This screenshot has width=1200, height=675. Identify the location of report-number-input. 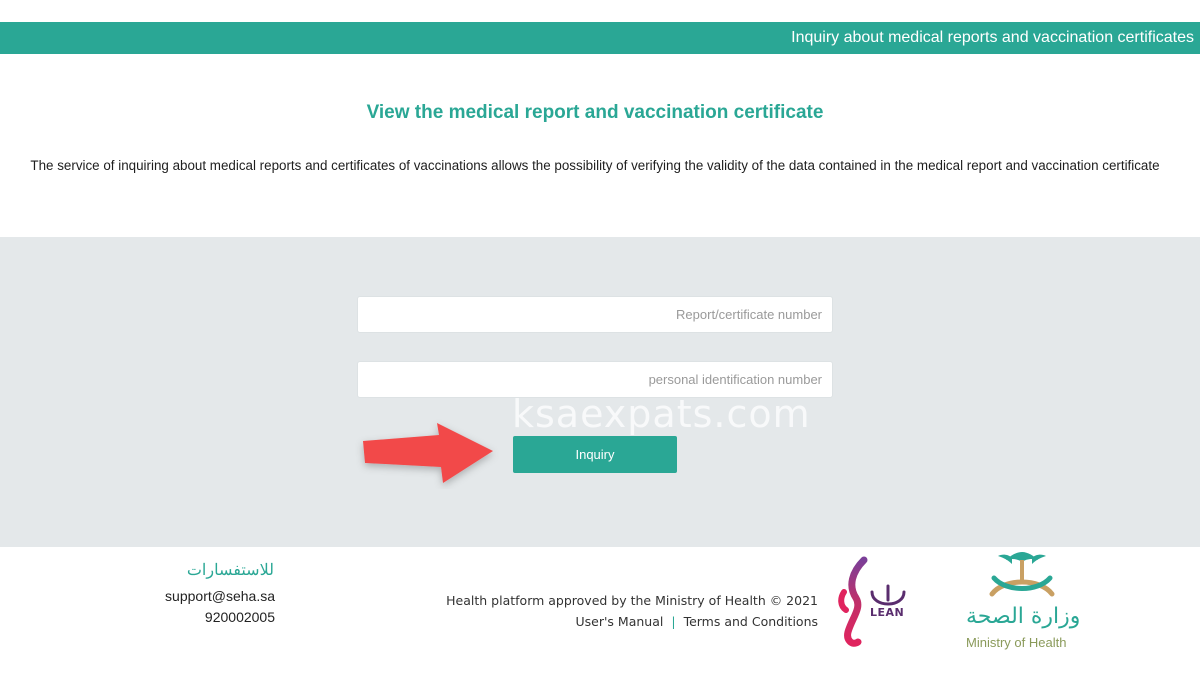
(595, 314).